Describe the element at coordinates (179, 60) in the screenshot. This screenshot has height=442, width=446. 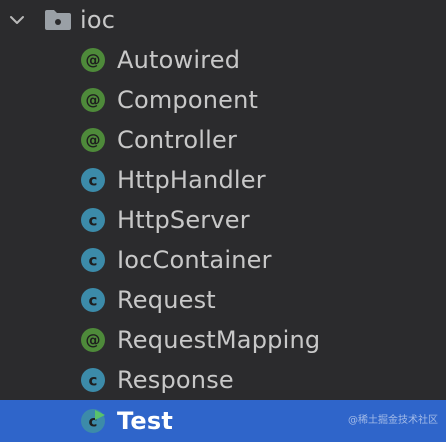
I see `tree-item-label: Autowired` at that location.